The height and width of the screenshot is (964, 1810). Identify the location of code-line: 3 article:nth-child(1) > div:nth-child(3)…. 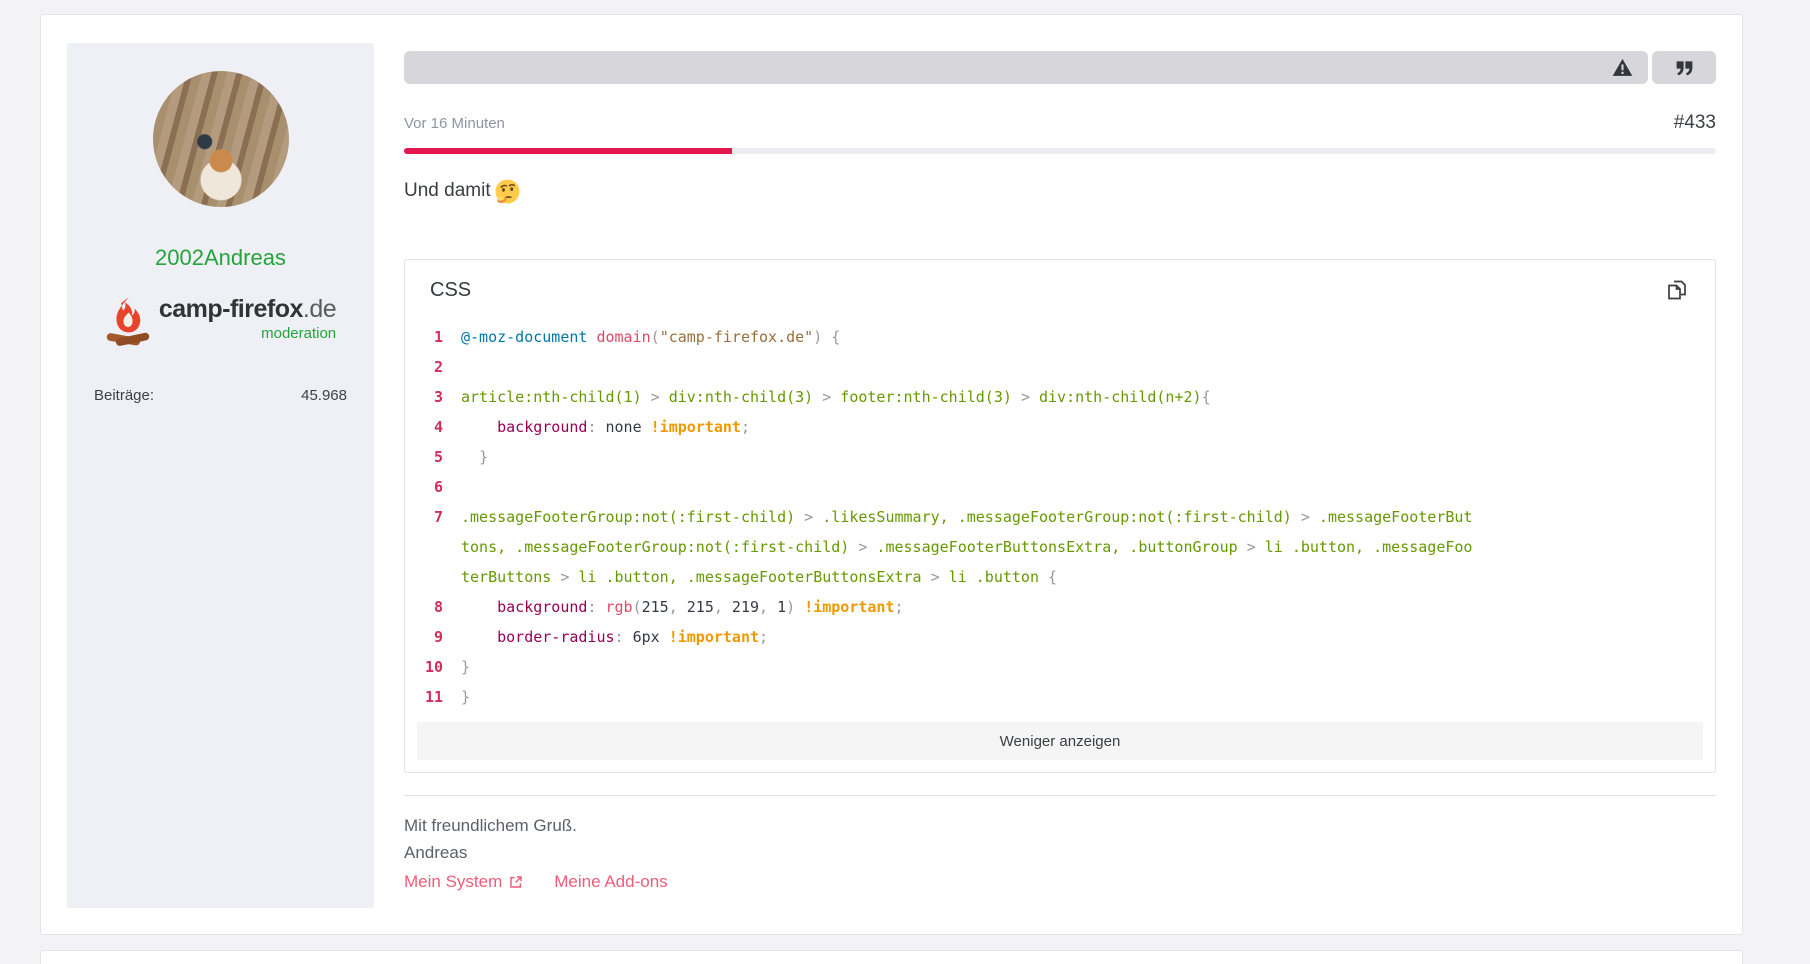
(822, 397).